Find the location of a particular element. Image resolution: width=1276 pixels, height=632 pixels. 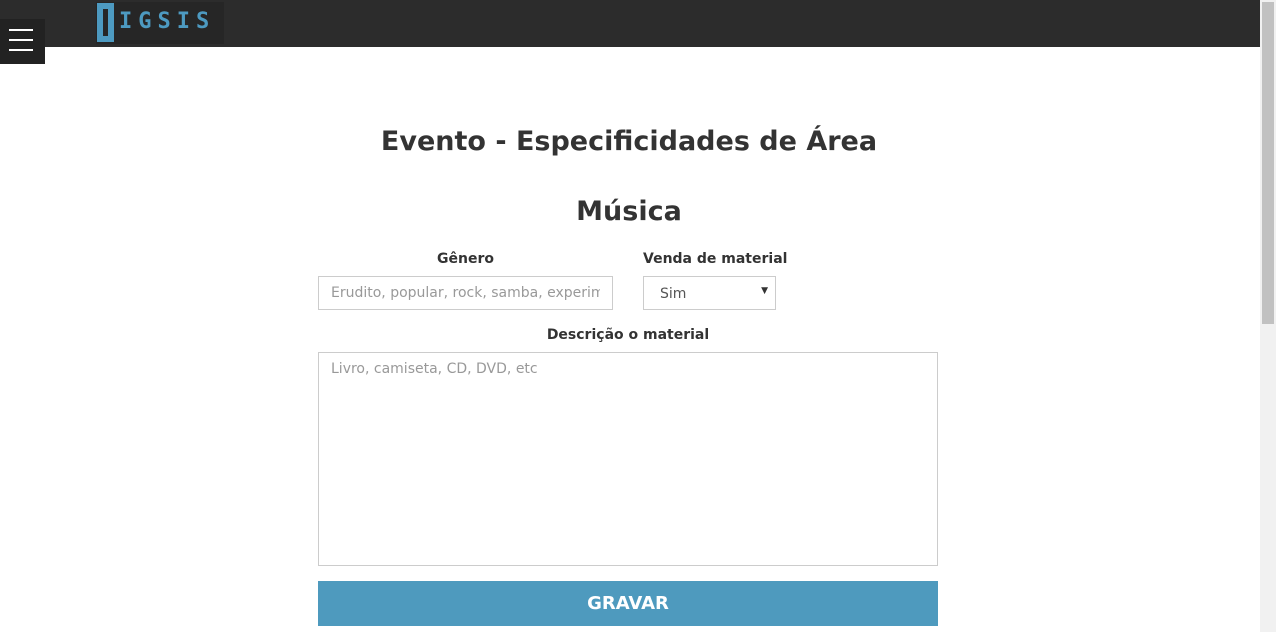

gravar-button: GRAVAR is located at coordinates (628, 603).